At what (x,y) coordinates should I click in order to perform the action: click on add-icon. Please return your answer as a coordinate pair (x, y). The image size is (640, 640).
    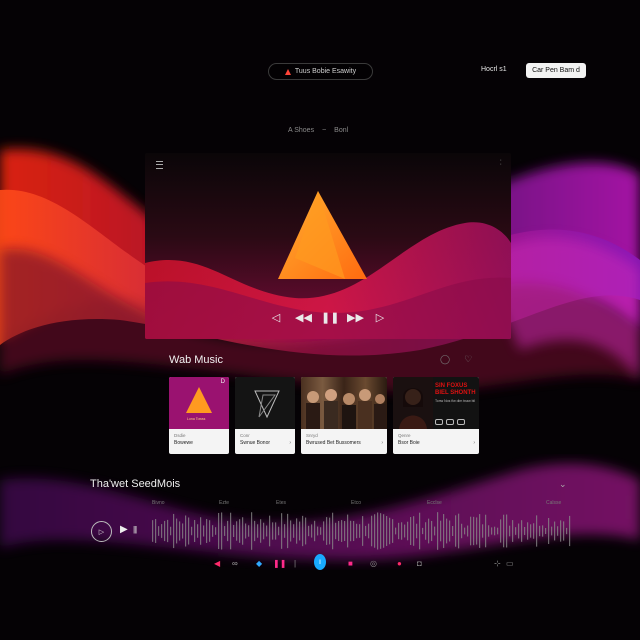
    Looking at the image, I should click on (450, 422).